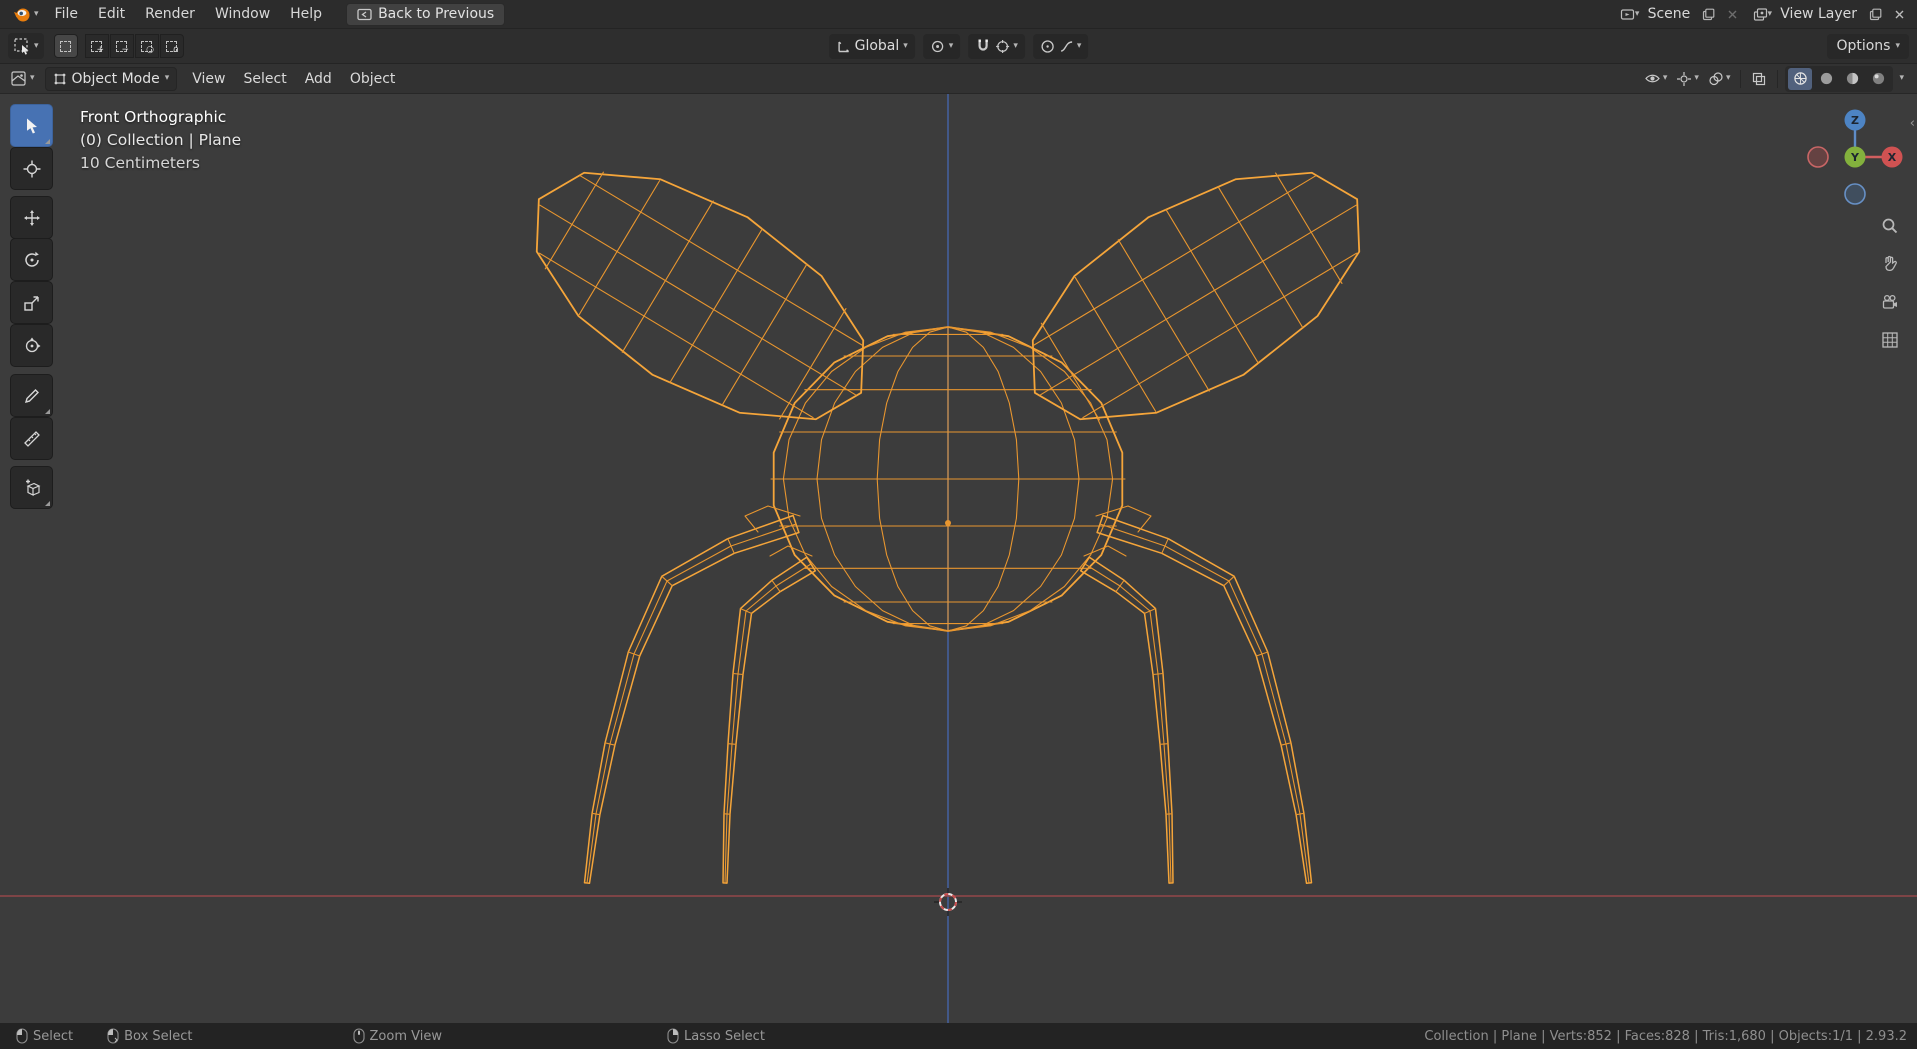  What do you see at coordinates (1818, 14) in the screenshot?
I see `view-layer-name-field: View Layer` at bounding box center [1818, 14].